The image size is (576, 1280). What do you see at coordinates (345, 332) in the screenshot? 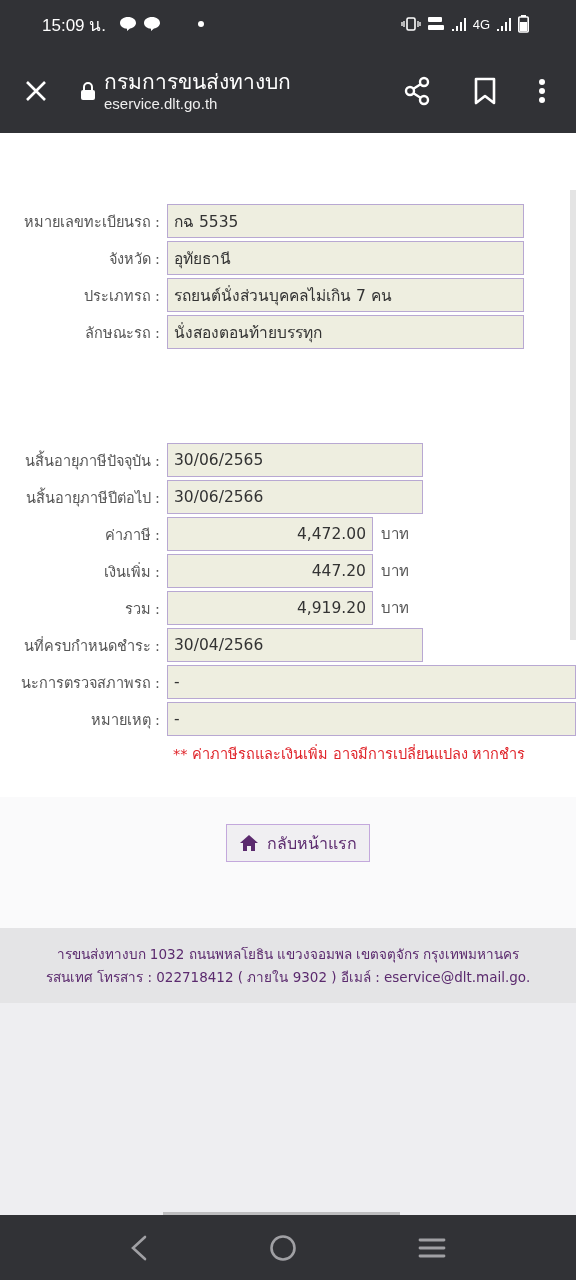
I see `input-field: นั่งสองตอนท้ายบรรทุก` at bounding box center [345, 332].